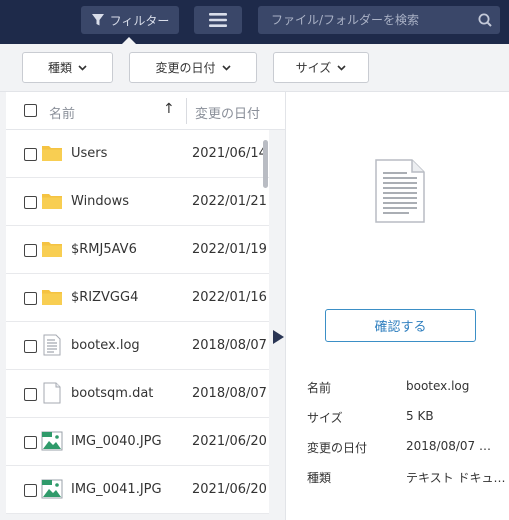 This screenshot has width=509, height=520. Describe the element at coordinates (59, 68) in the screenshot. I see `filter-type-label: 種類` at that location.